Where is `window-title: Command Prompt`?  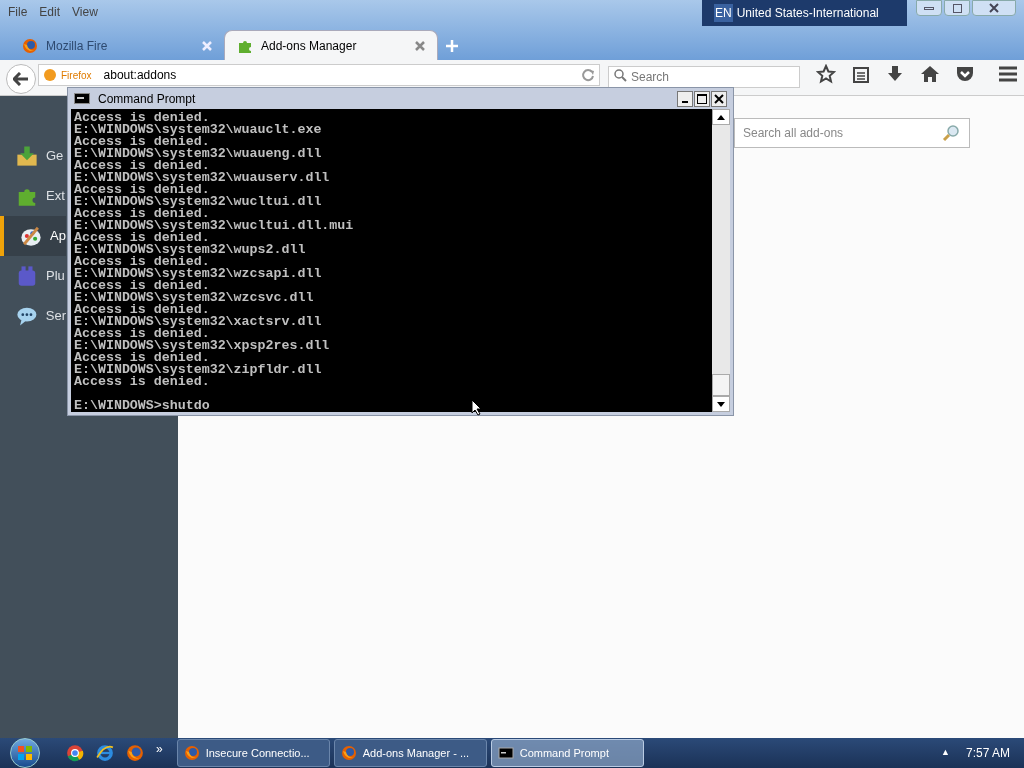
window-title: Command Prompt is located at coordinates (147, 99).